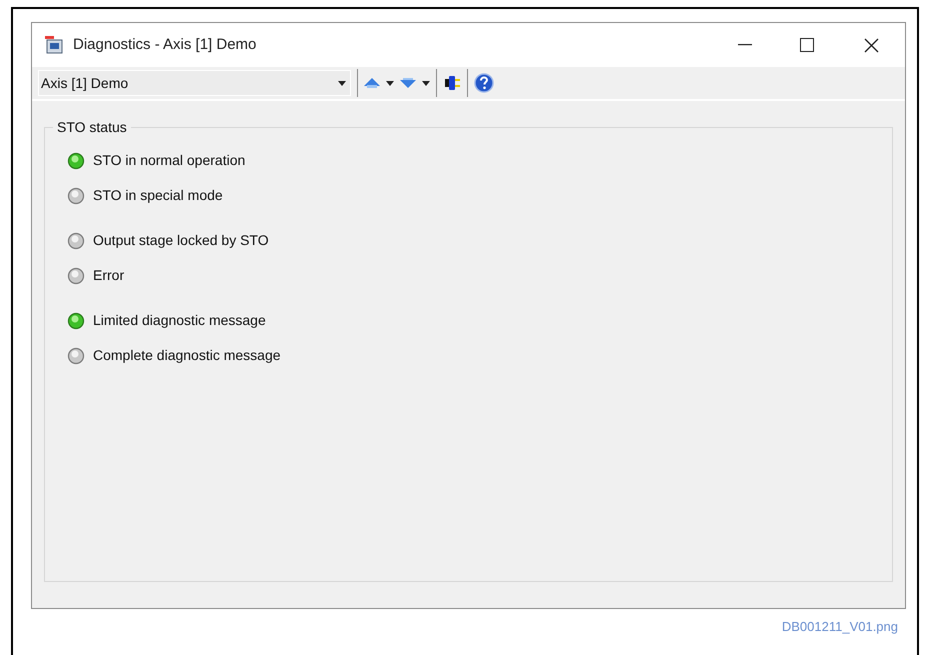 The image size is (928, 655). I want to click on app-icon, so click(54, 45).